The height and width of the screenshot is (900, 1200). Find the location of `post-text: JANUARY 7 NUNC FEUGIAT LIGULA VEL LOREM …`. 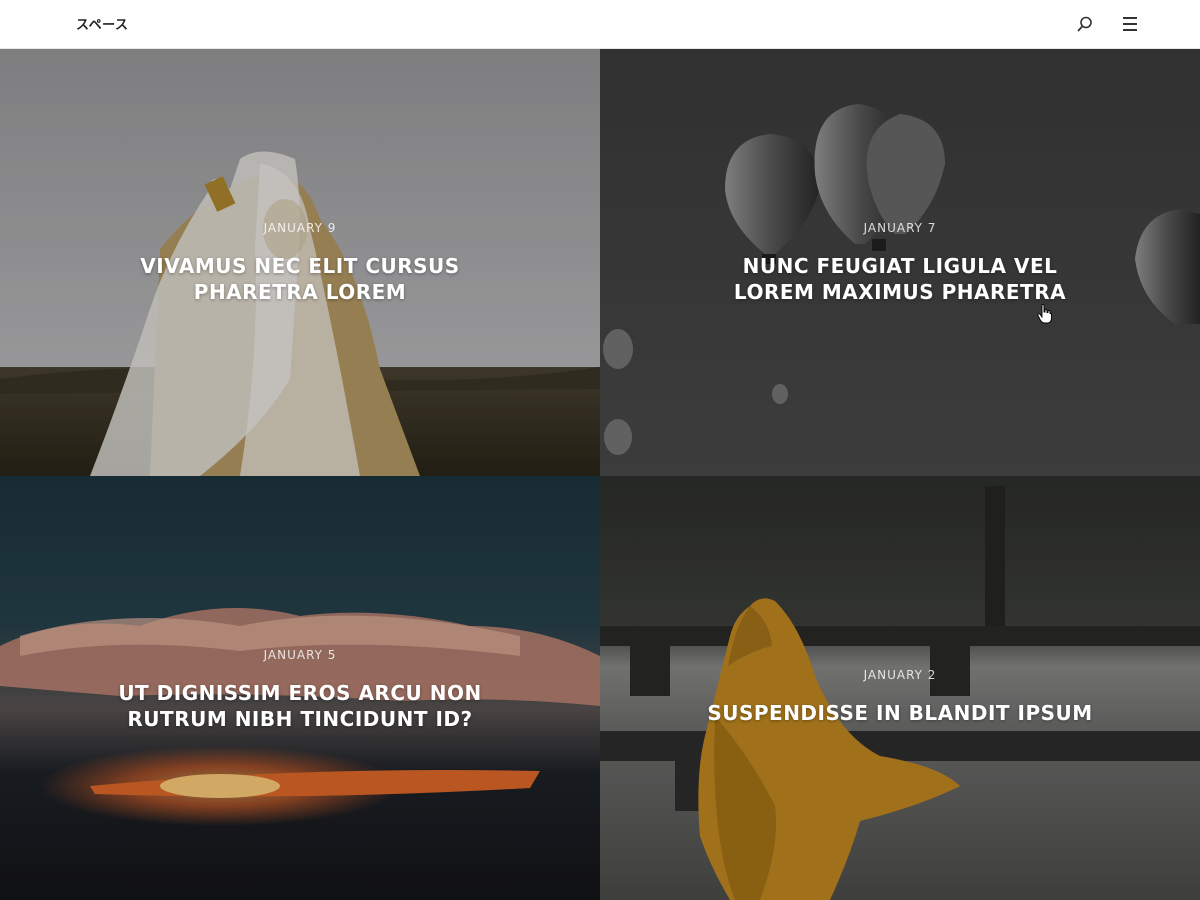

post-text: JANUARY 7 NUNC FEUGIAT LIGULA VEL LOREM … is located at coordinates (900, 263).